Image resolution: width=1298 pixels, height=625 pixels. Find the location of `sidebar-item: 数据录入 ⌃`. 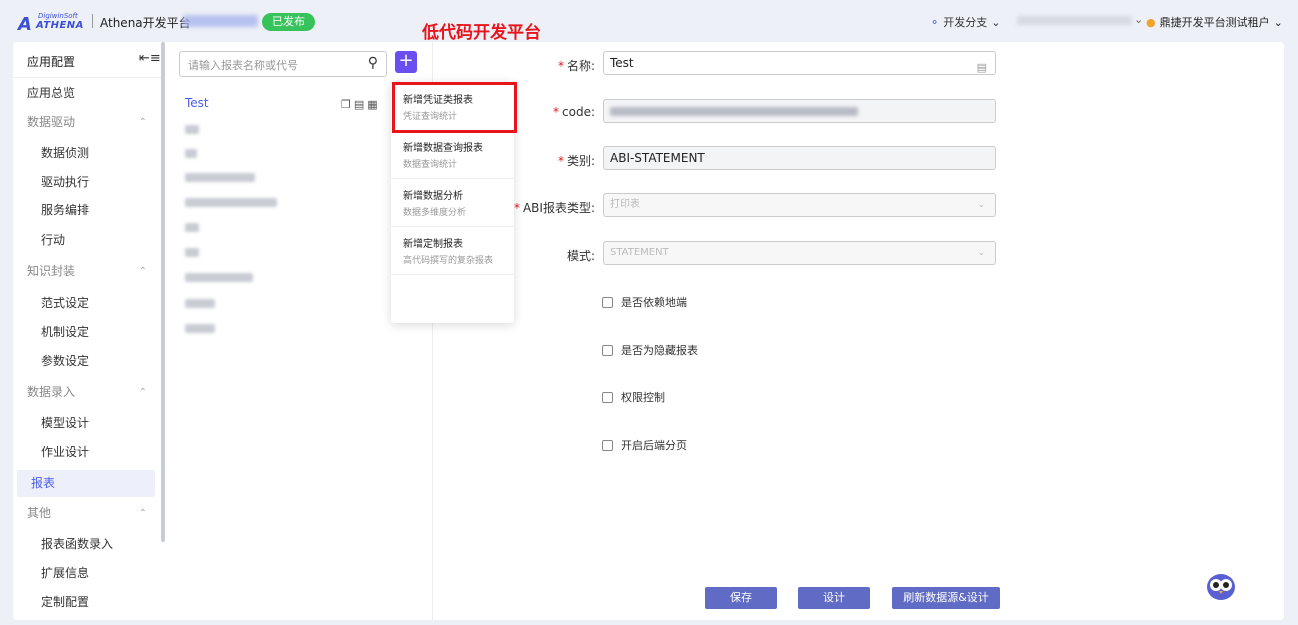

sidebar-item: 数据录入 ⌃ is located at coordinates (84, 392).